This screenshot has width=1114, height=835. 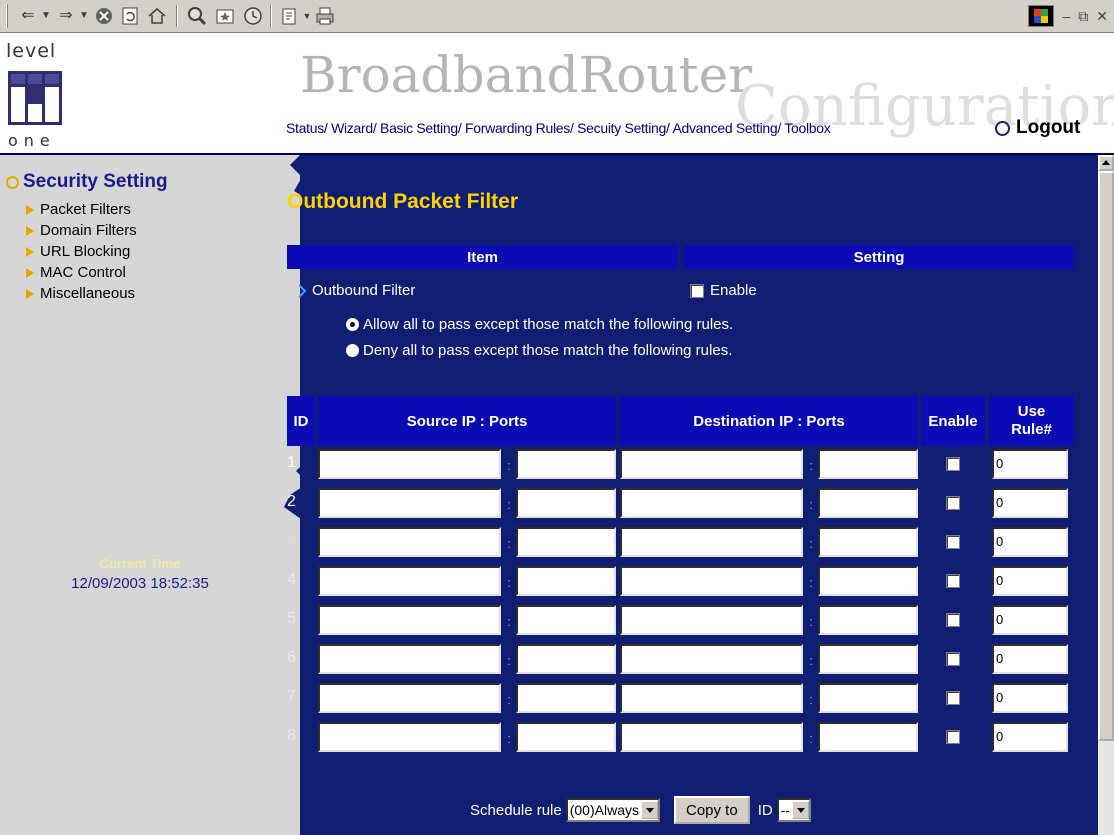 I want to click on chevron-down-icon, so click(x=801, y=810).